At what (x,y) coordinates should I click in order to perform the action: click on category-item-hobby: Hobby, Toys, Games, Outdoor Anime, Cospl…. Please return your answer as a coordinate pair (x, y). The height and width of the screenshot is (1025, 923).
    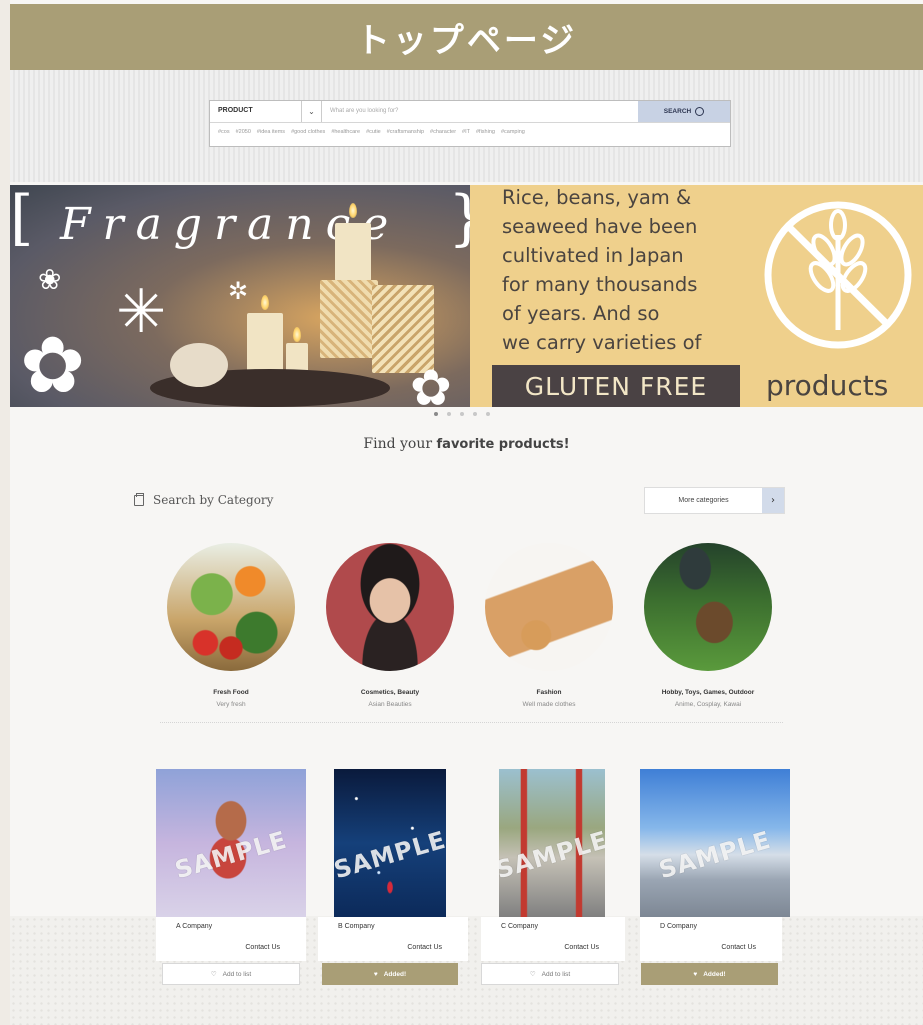
    Looking at the image, I should click on (708, 625).